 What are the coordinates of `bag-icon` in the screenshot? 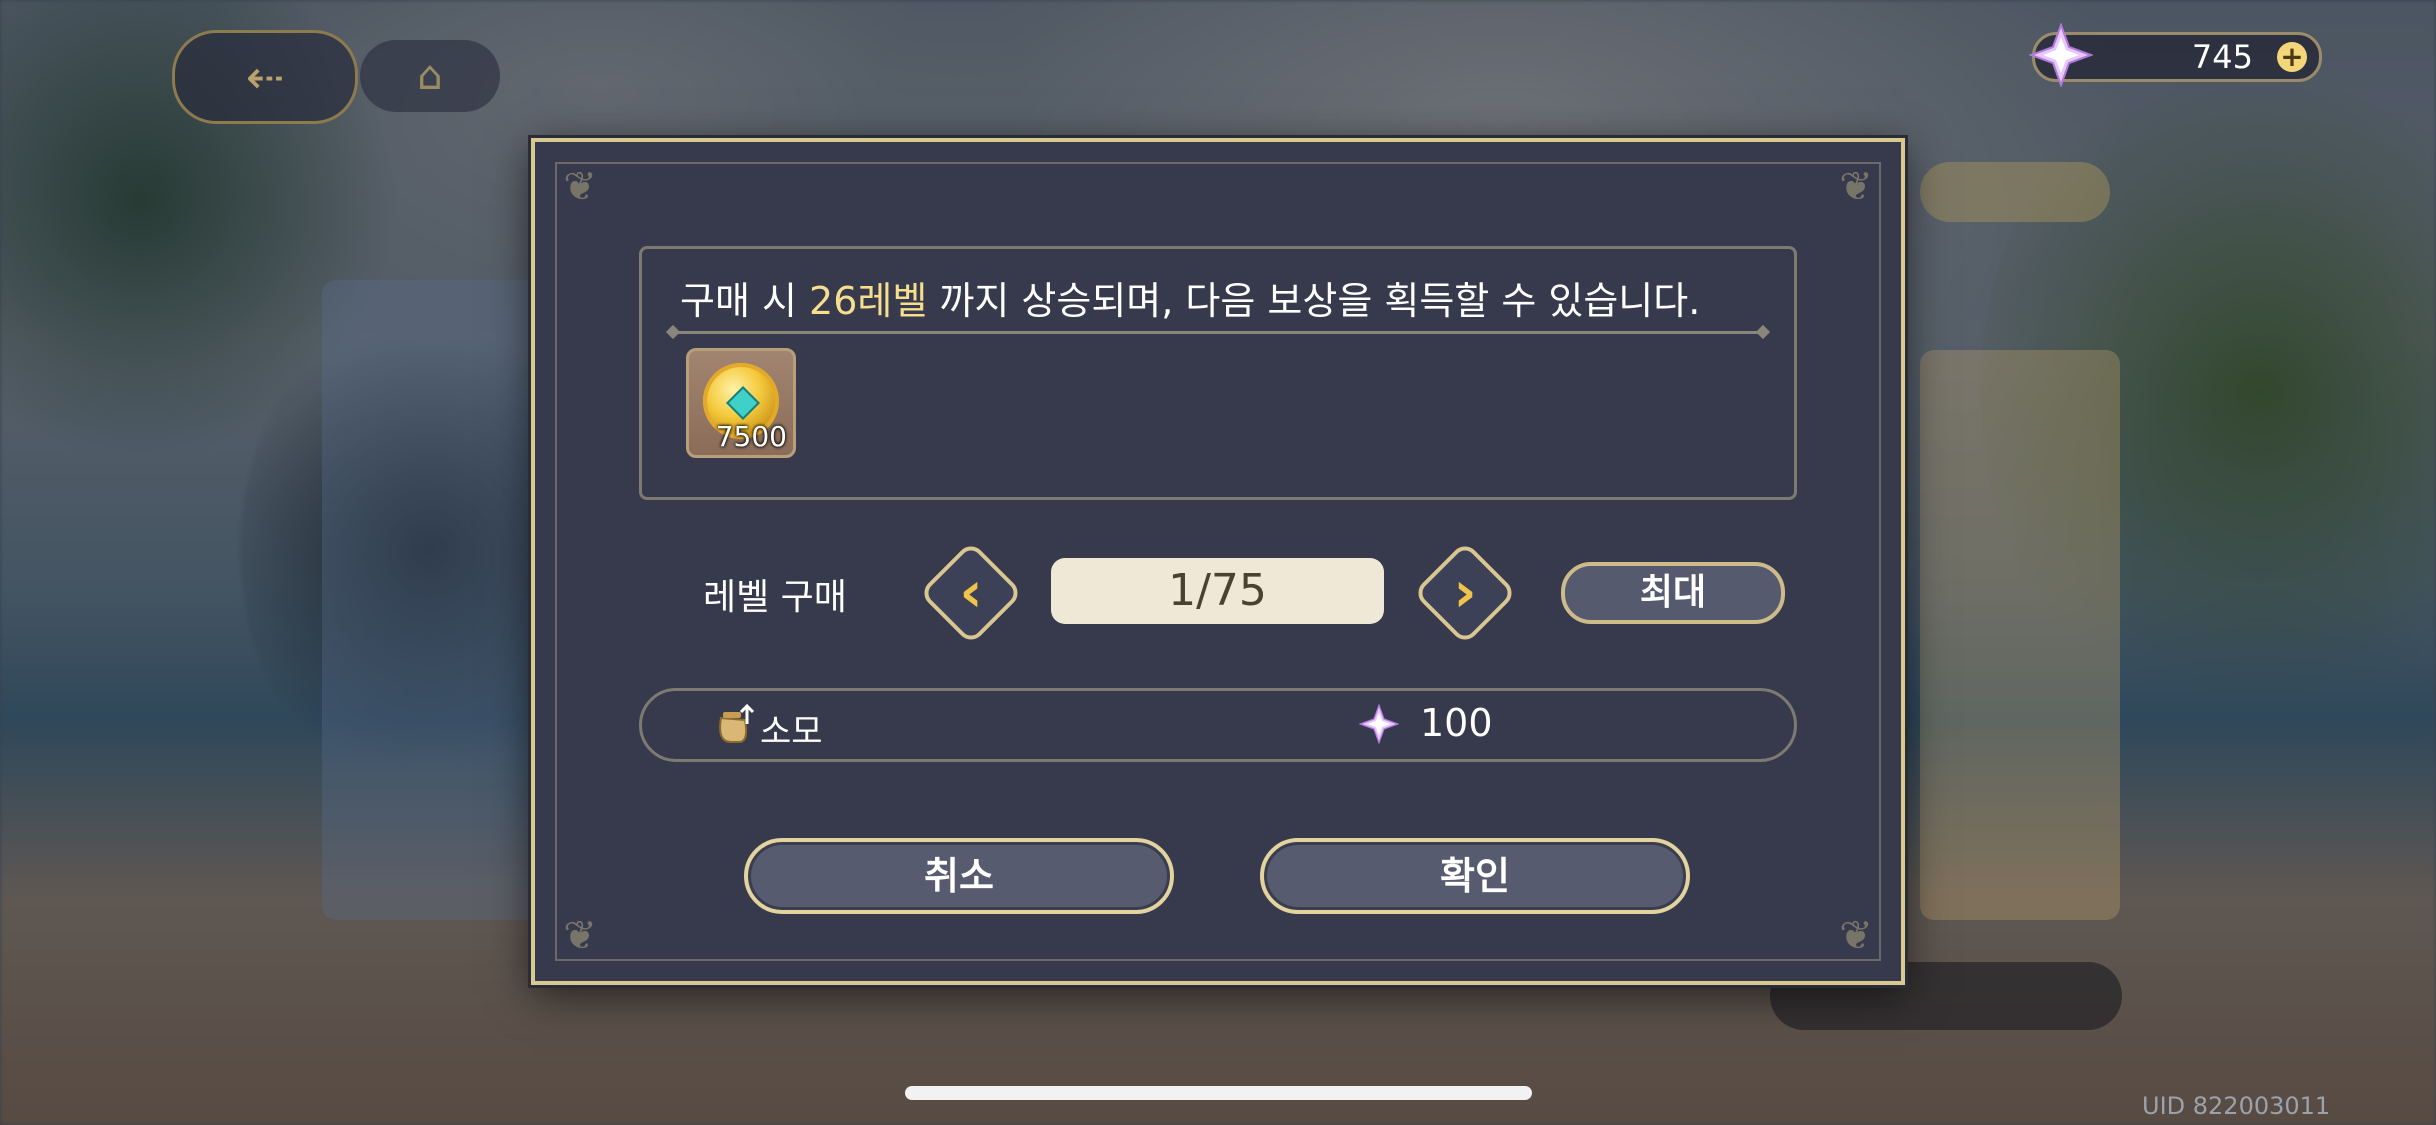 It's located at (737, 723).